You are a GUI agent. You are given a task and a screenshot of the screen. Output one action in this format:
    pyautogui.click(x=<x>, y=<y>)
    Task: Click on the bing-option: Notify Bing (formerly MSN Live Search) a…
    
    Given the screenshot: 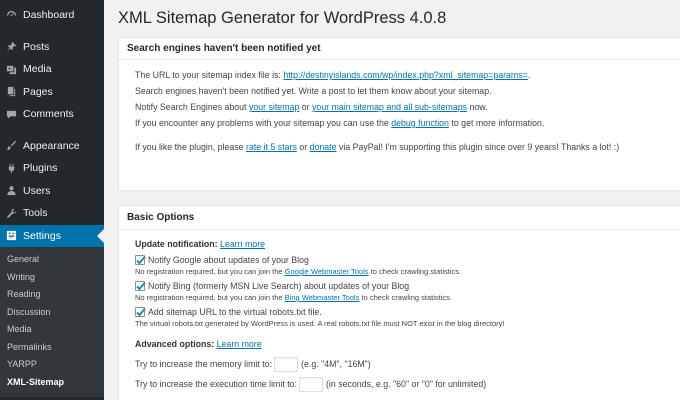 What is the action you would take?
    pyautogui.click(x=407, y=285)
    